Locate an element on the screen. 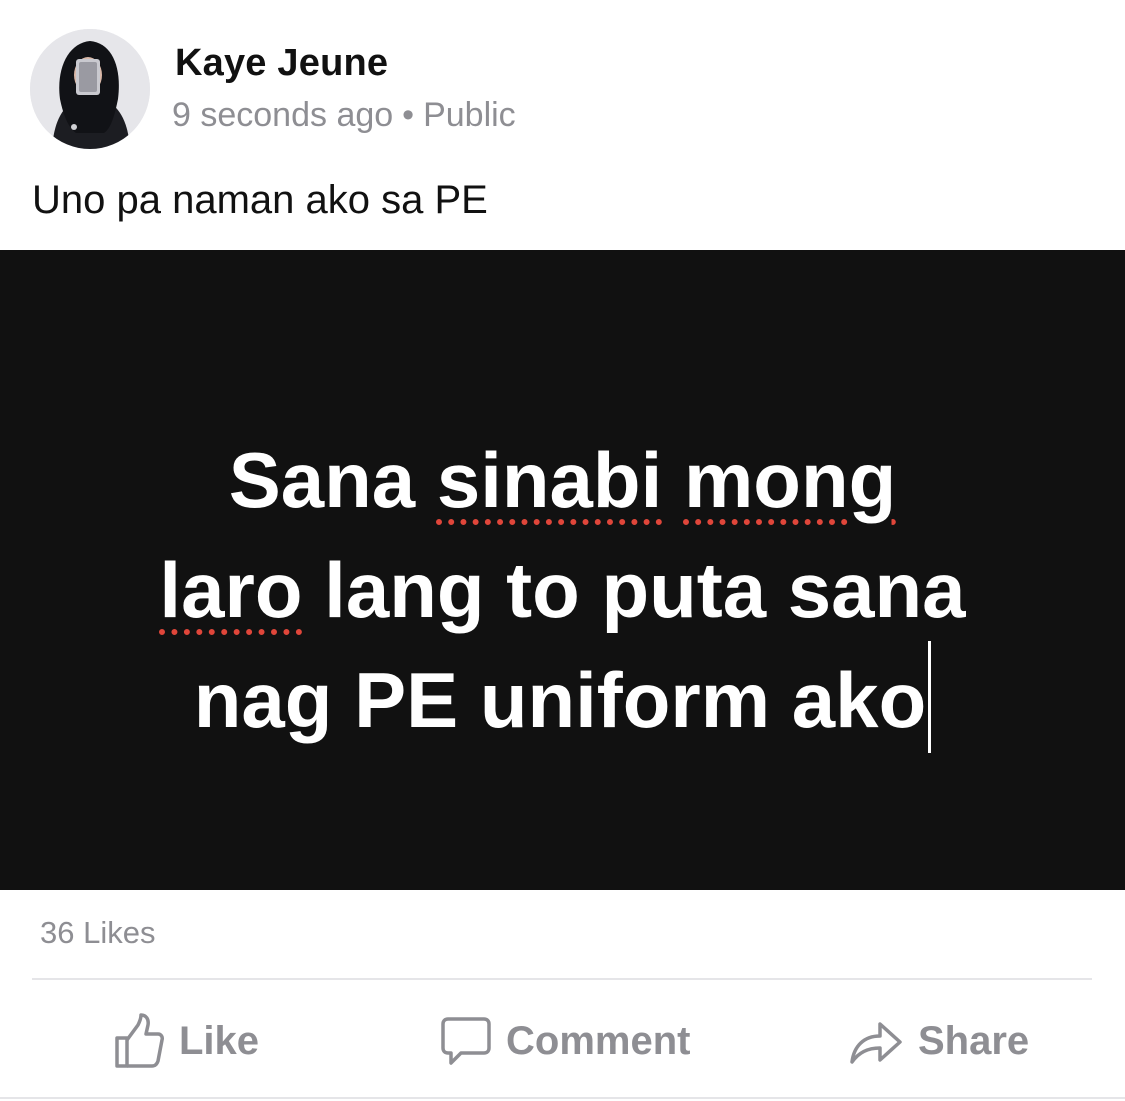 This screenshot has height=1101, width=1125. author-name: Kaye Jeune is located at coordinates (281, 63).